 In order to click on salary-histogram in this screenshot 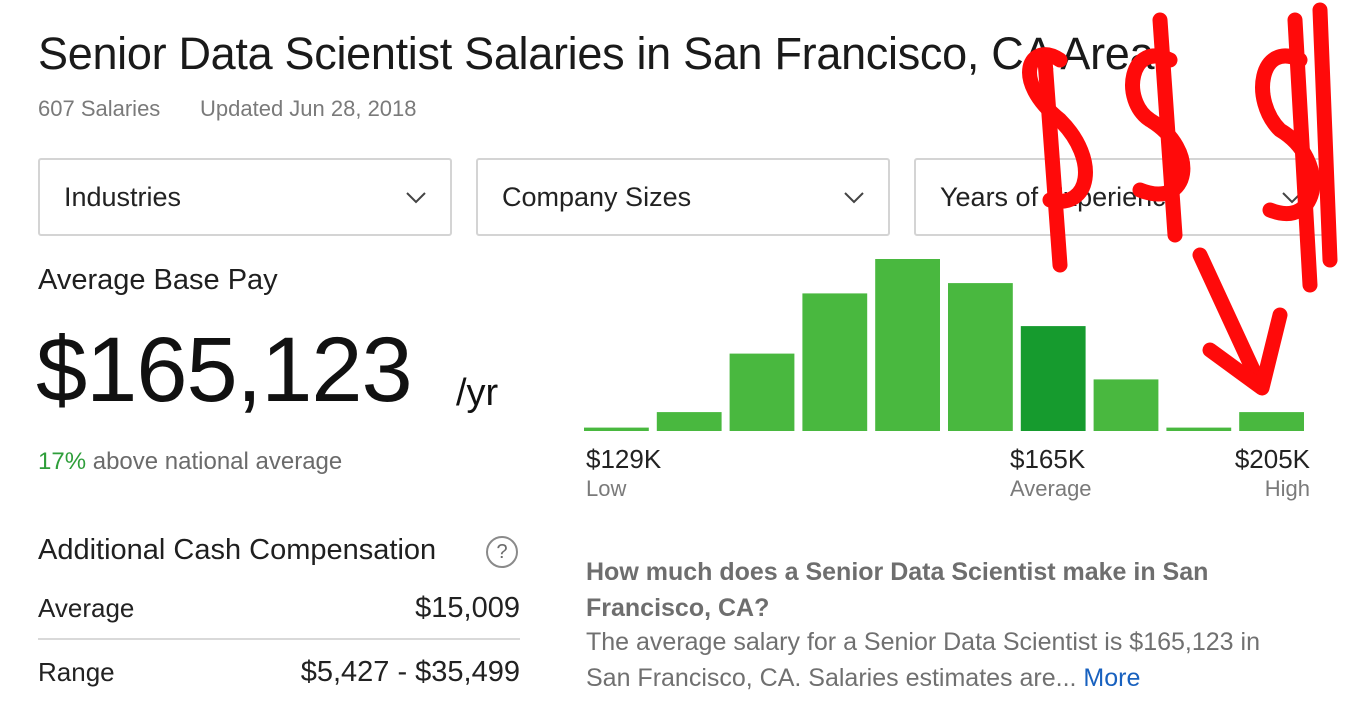, I will do `click(944, 345)`.